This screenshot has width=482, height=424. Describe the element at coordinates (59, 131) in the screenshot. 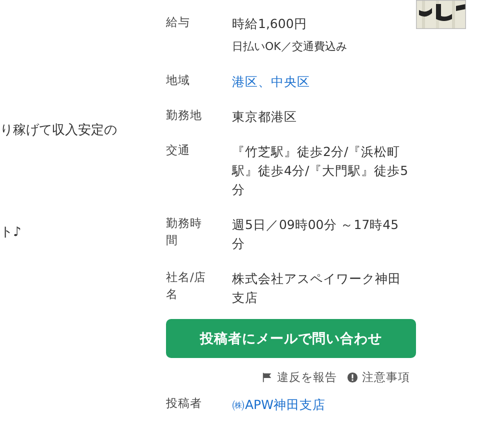

I see `description-text: り稼げて収入安定の` at that location.